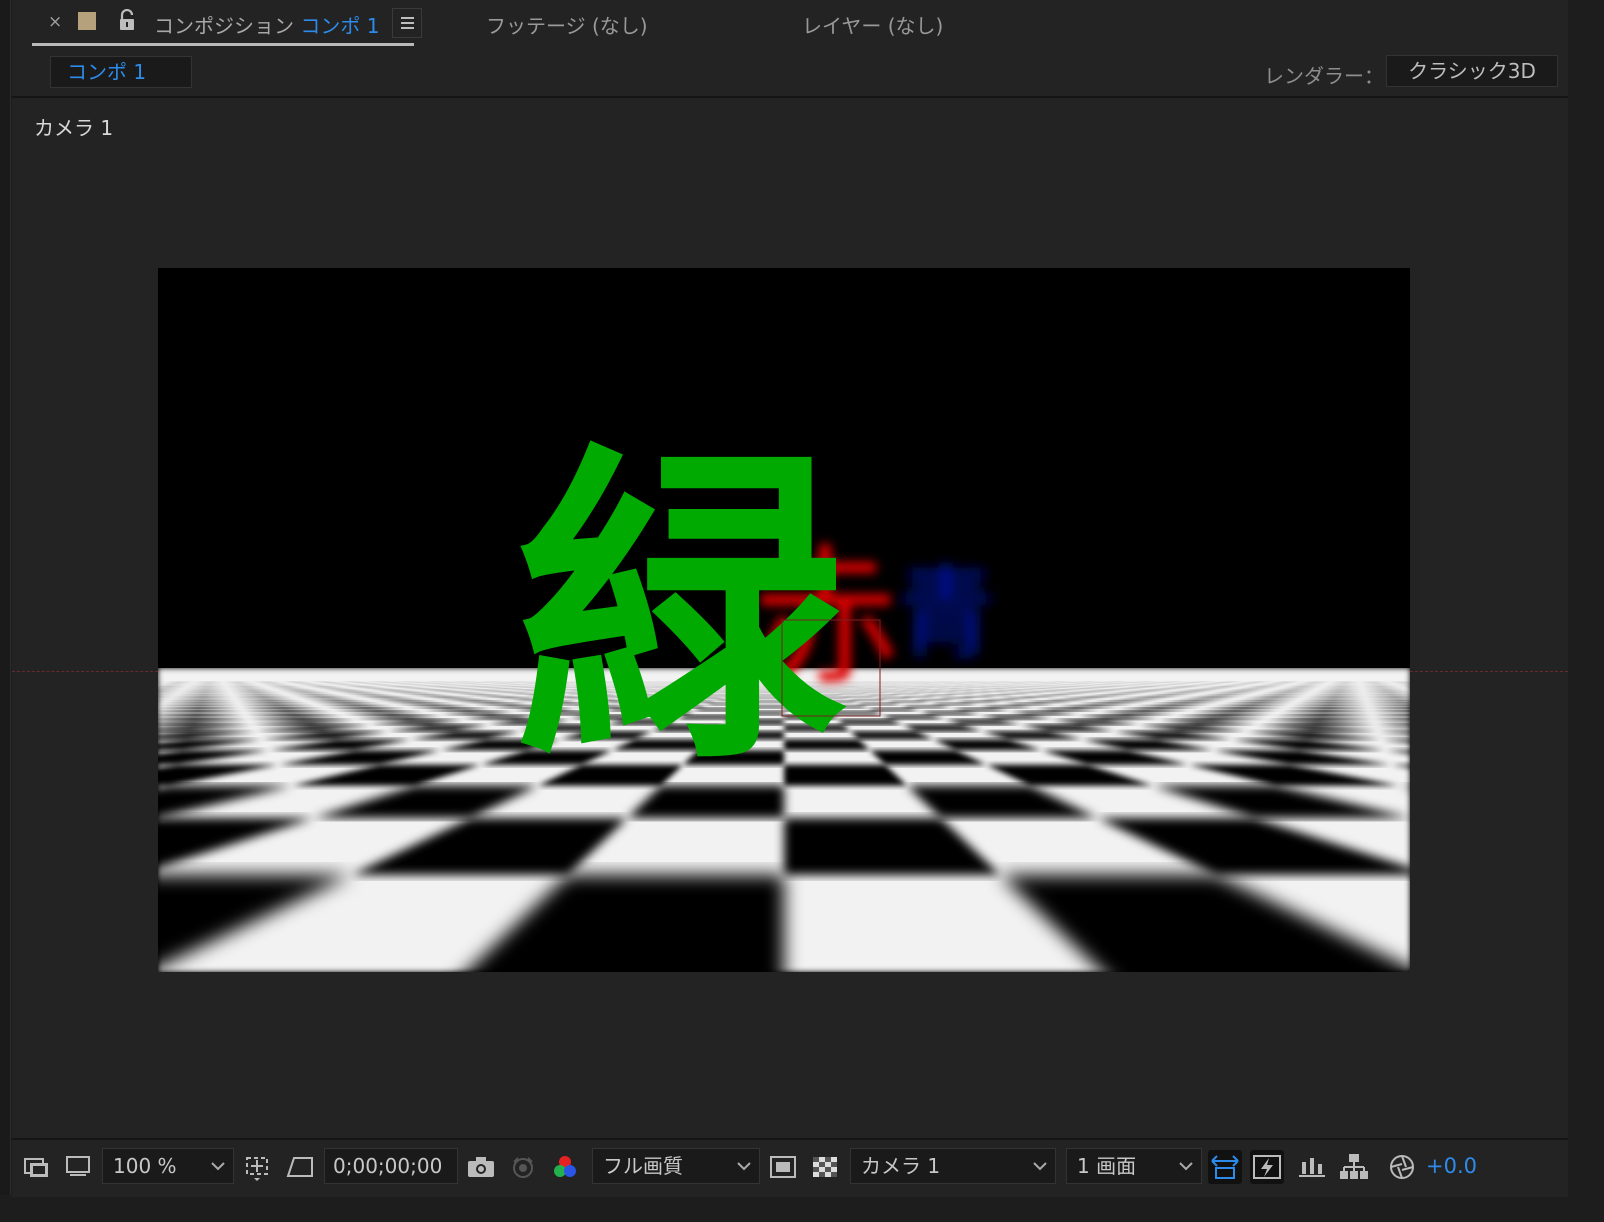 The height and width of the screenshot is (1222, 1604). What do you see at coordinates (790, 23) in the screenshot?
I see `panel-tab-bar: × コンポジション コンポ 1 フッテージ (なし) レイヤー (なし)` at bounding box center [790, 23].